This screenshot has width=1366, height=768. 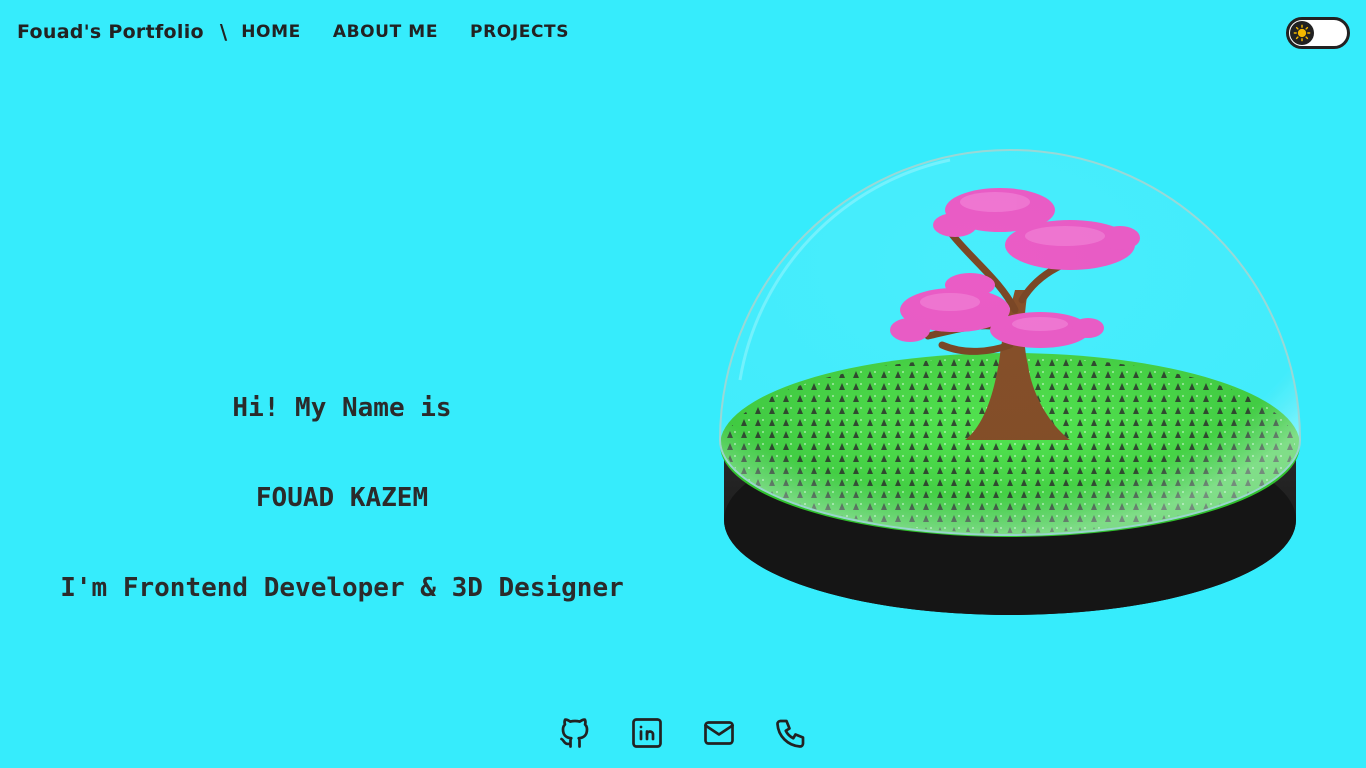 I want to click on theme-toggle, so click(x=1318, y=33).